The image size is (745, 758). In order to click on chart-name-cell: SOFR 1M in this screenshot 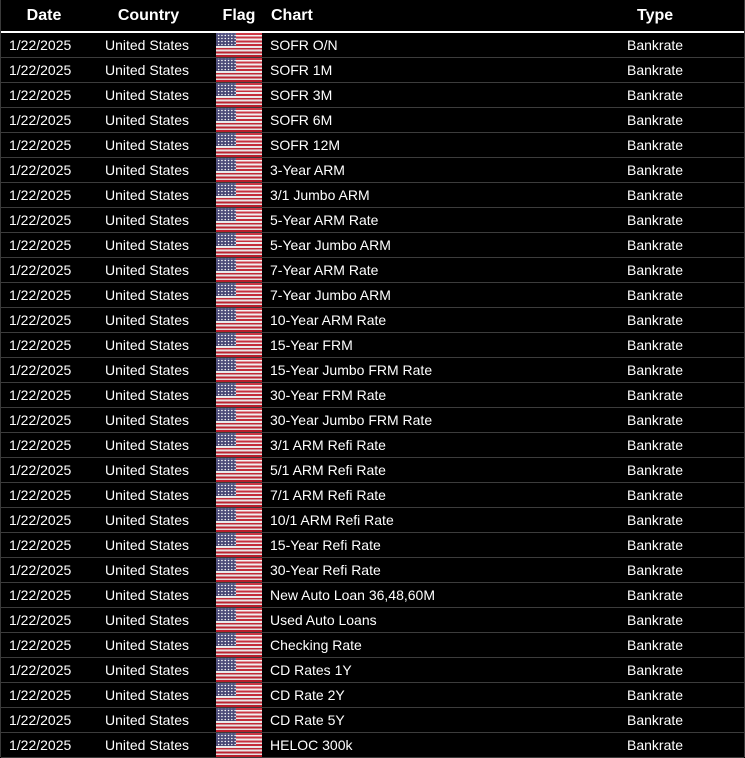, I will do `click(440, 70)`.